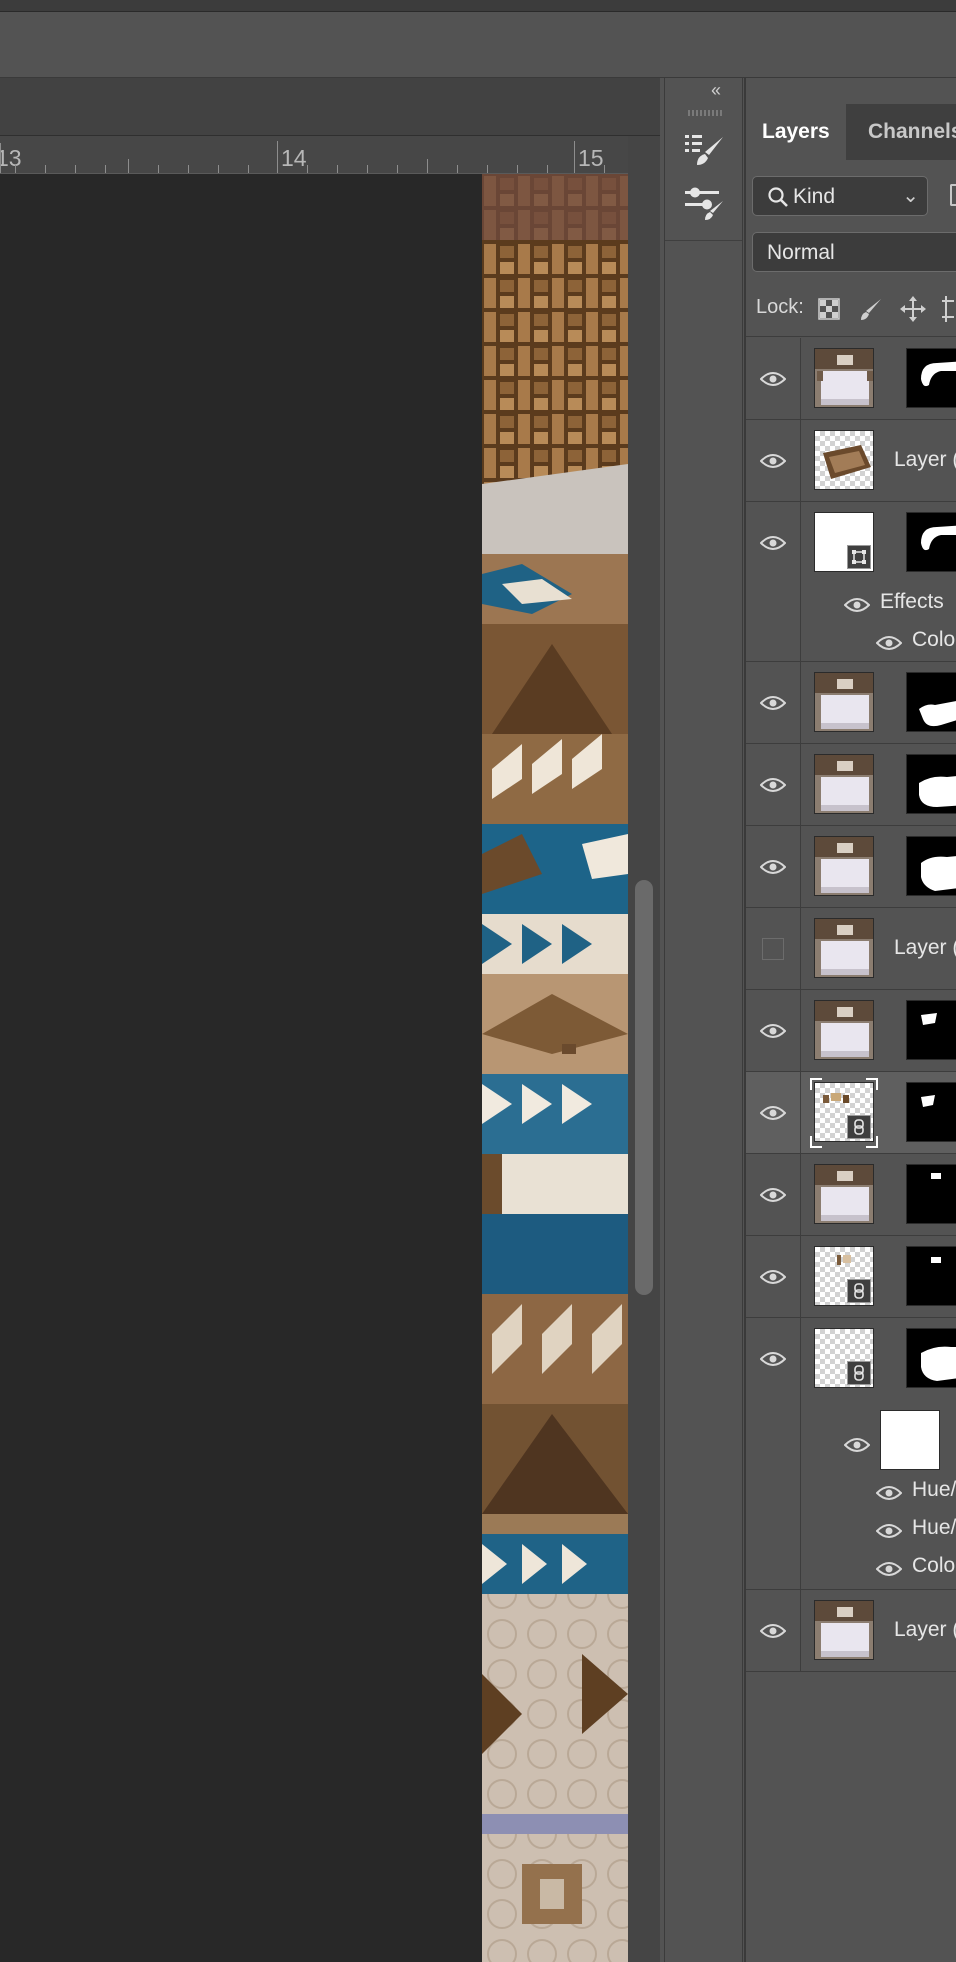 This screenshot has width=956, height=1962. Describe the element at coordinates (705, 113) in the screenshot. I see `panel-grip` at that location.